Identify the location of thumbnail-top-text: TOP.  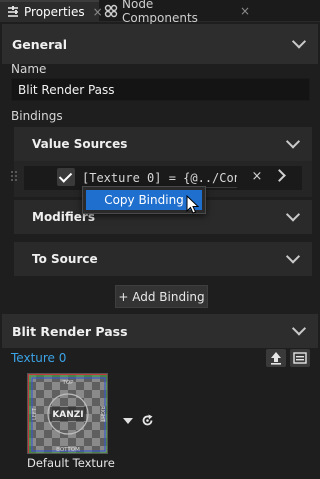
(67, 383).